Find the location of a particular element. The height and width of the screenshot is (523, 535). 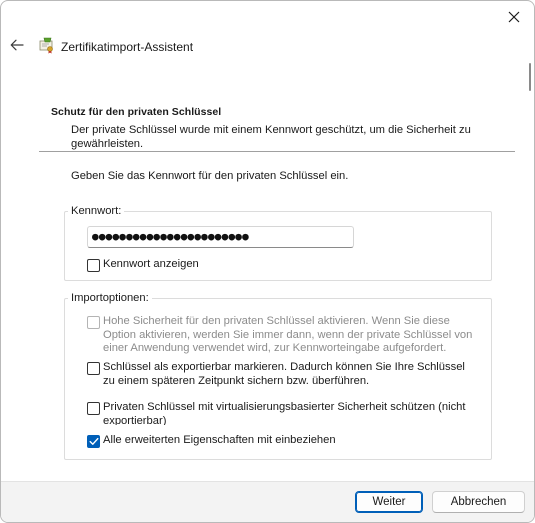

header-divider is located at coordinates (277, 151).